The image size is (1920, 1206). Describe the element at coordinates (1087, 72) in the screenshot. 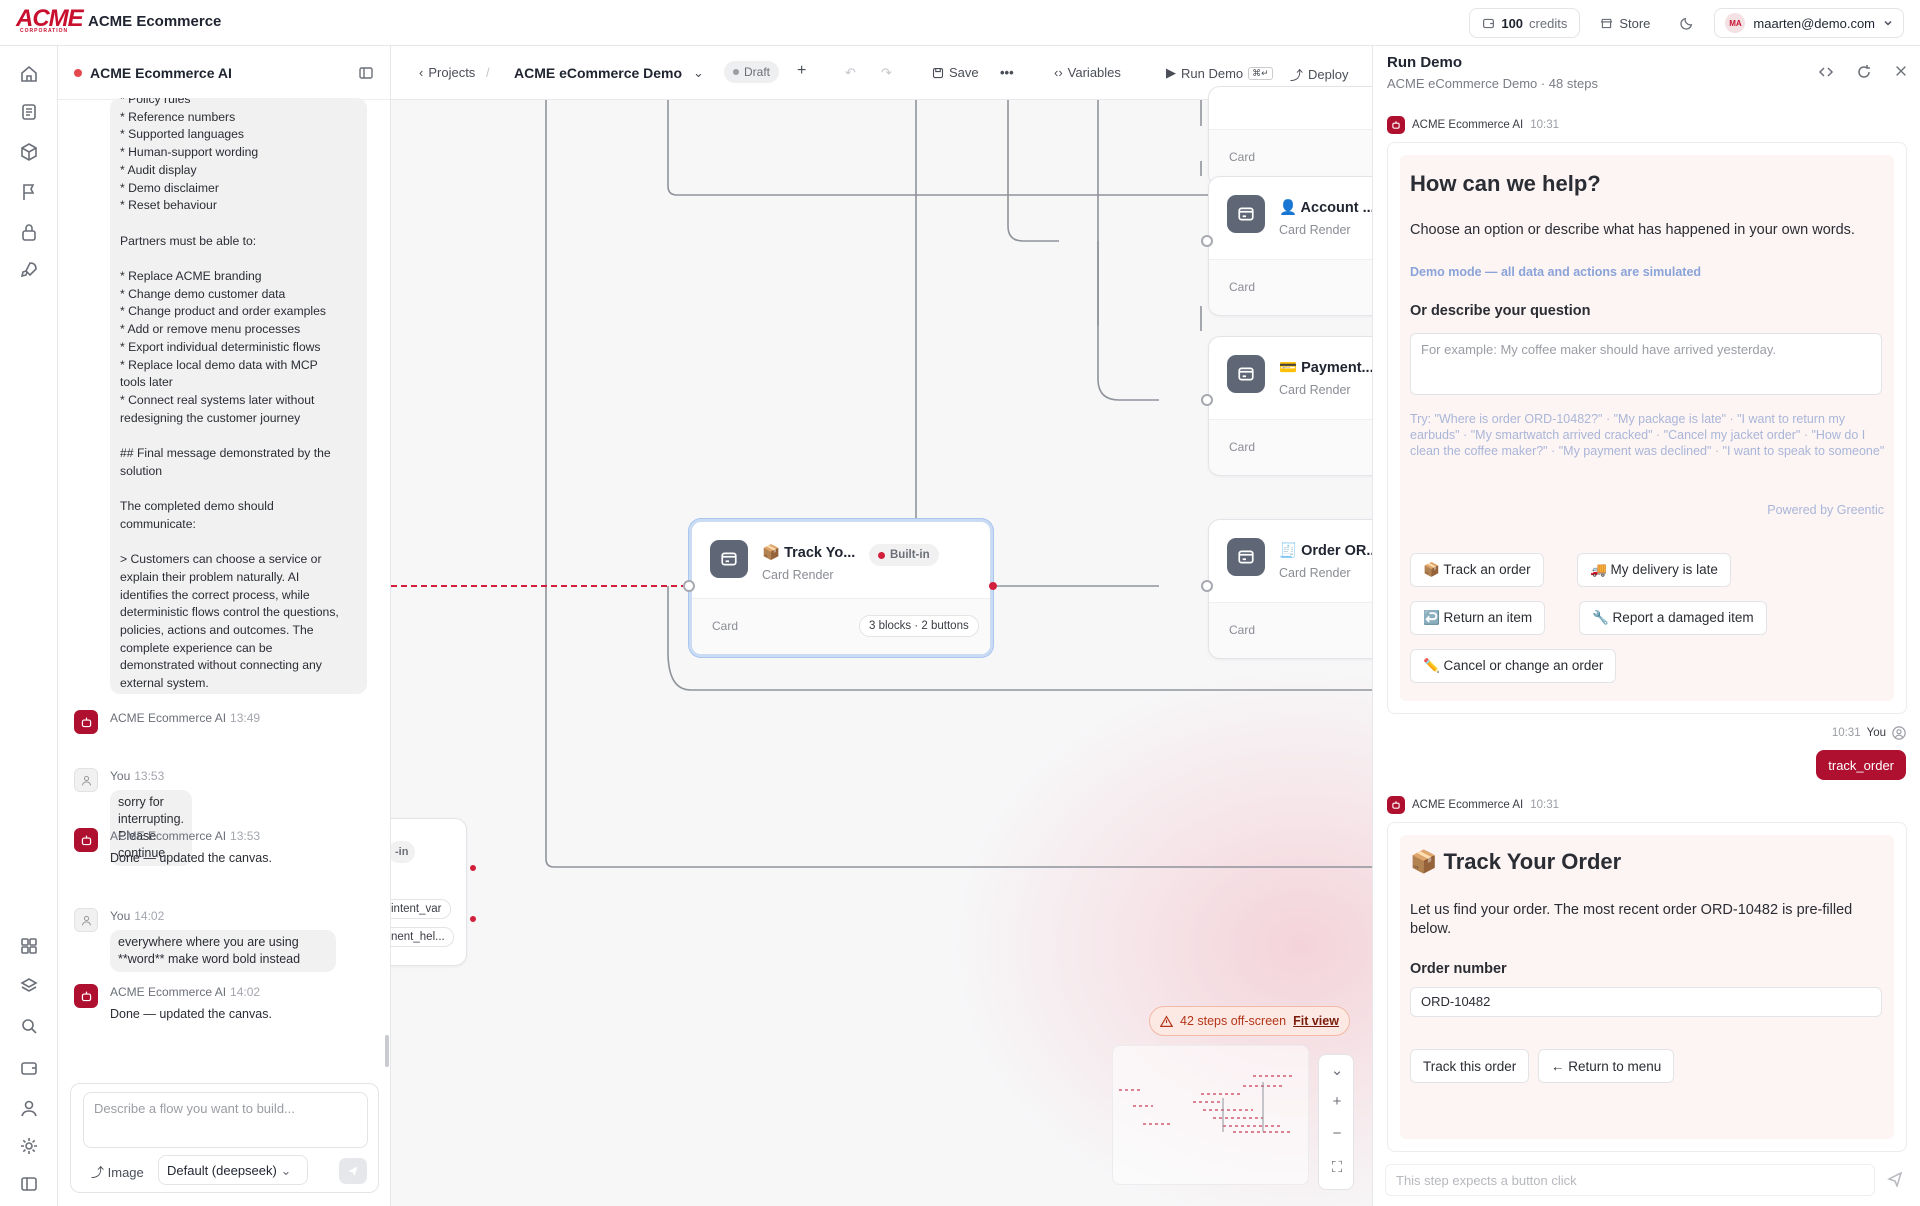

I see `variables-button: ‹› Variables` at that location.